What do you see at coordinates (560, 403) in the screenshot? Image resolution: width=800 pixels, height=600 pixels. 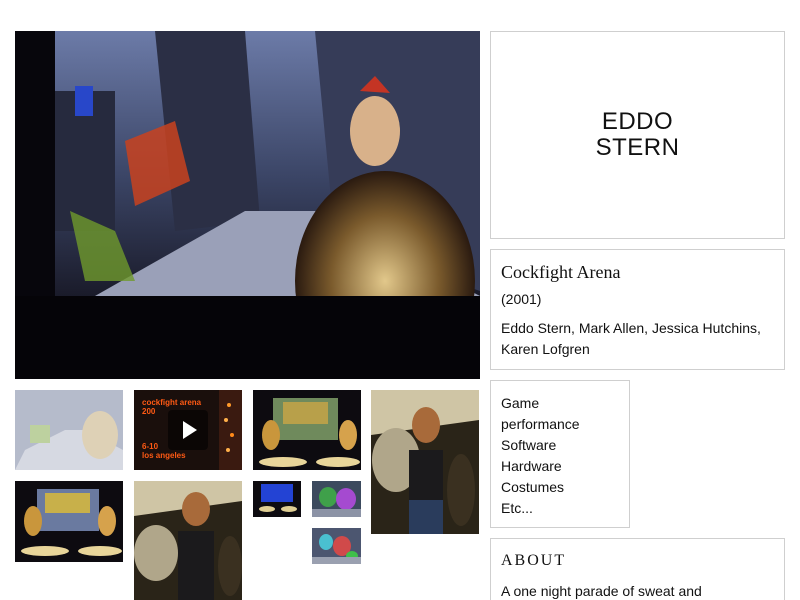 I see `tag-game: Game` at bounding box center [560, 403].